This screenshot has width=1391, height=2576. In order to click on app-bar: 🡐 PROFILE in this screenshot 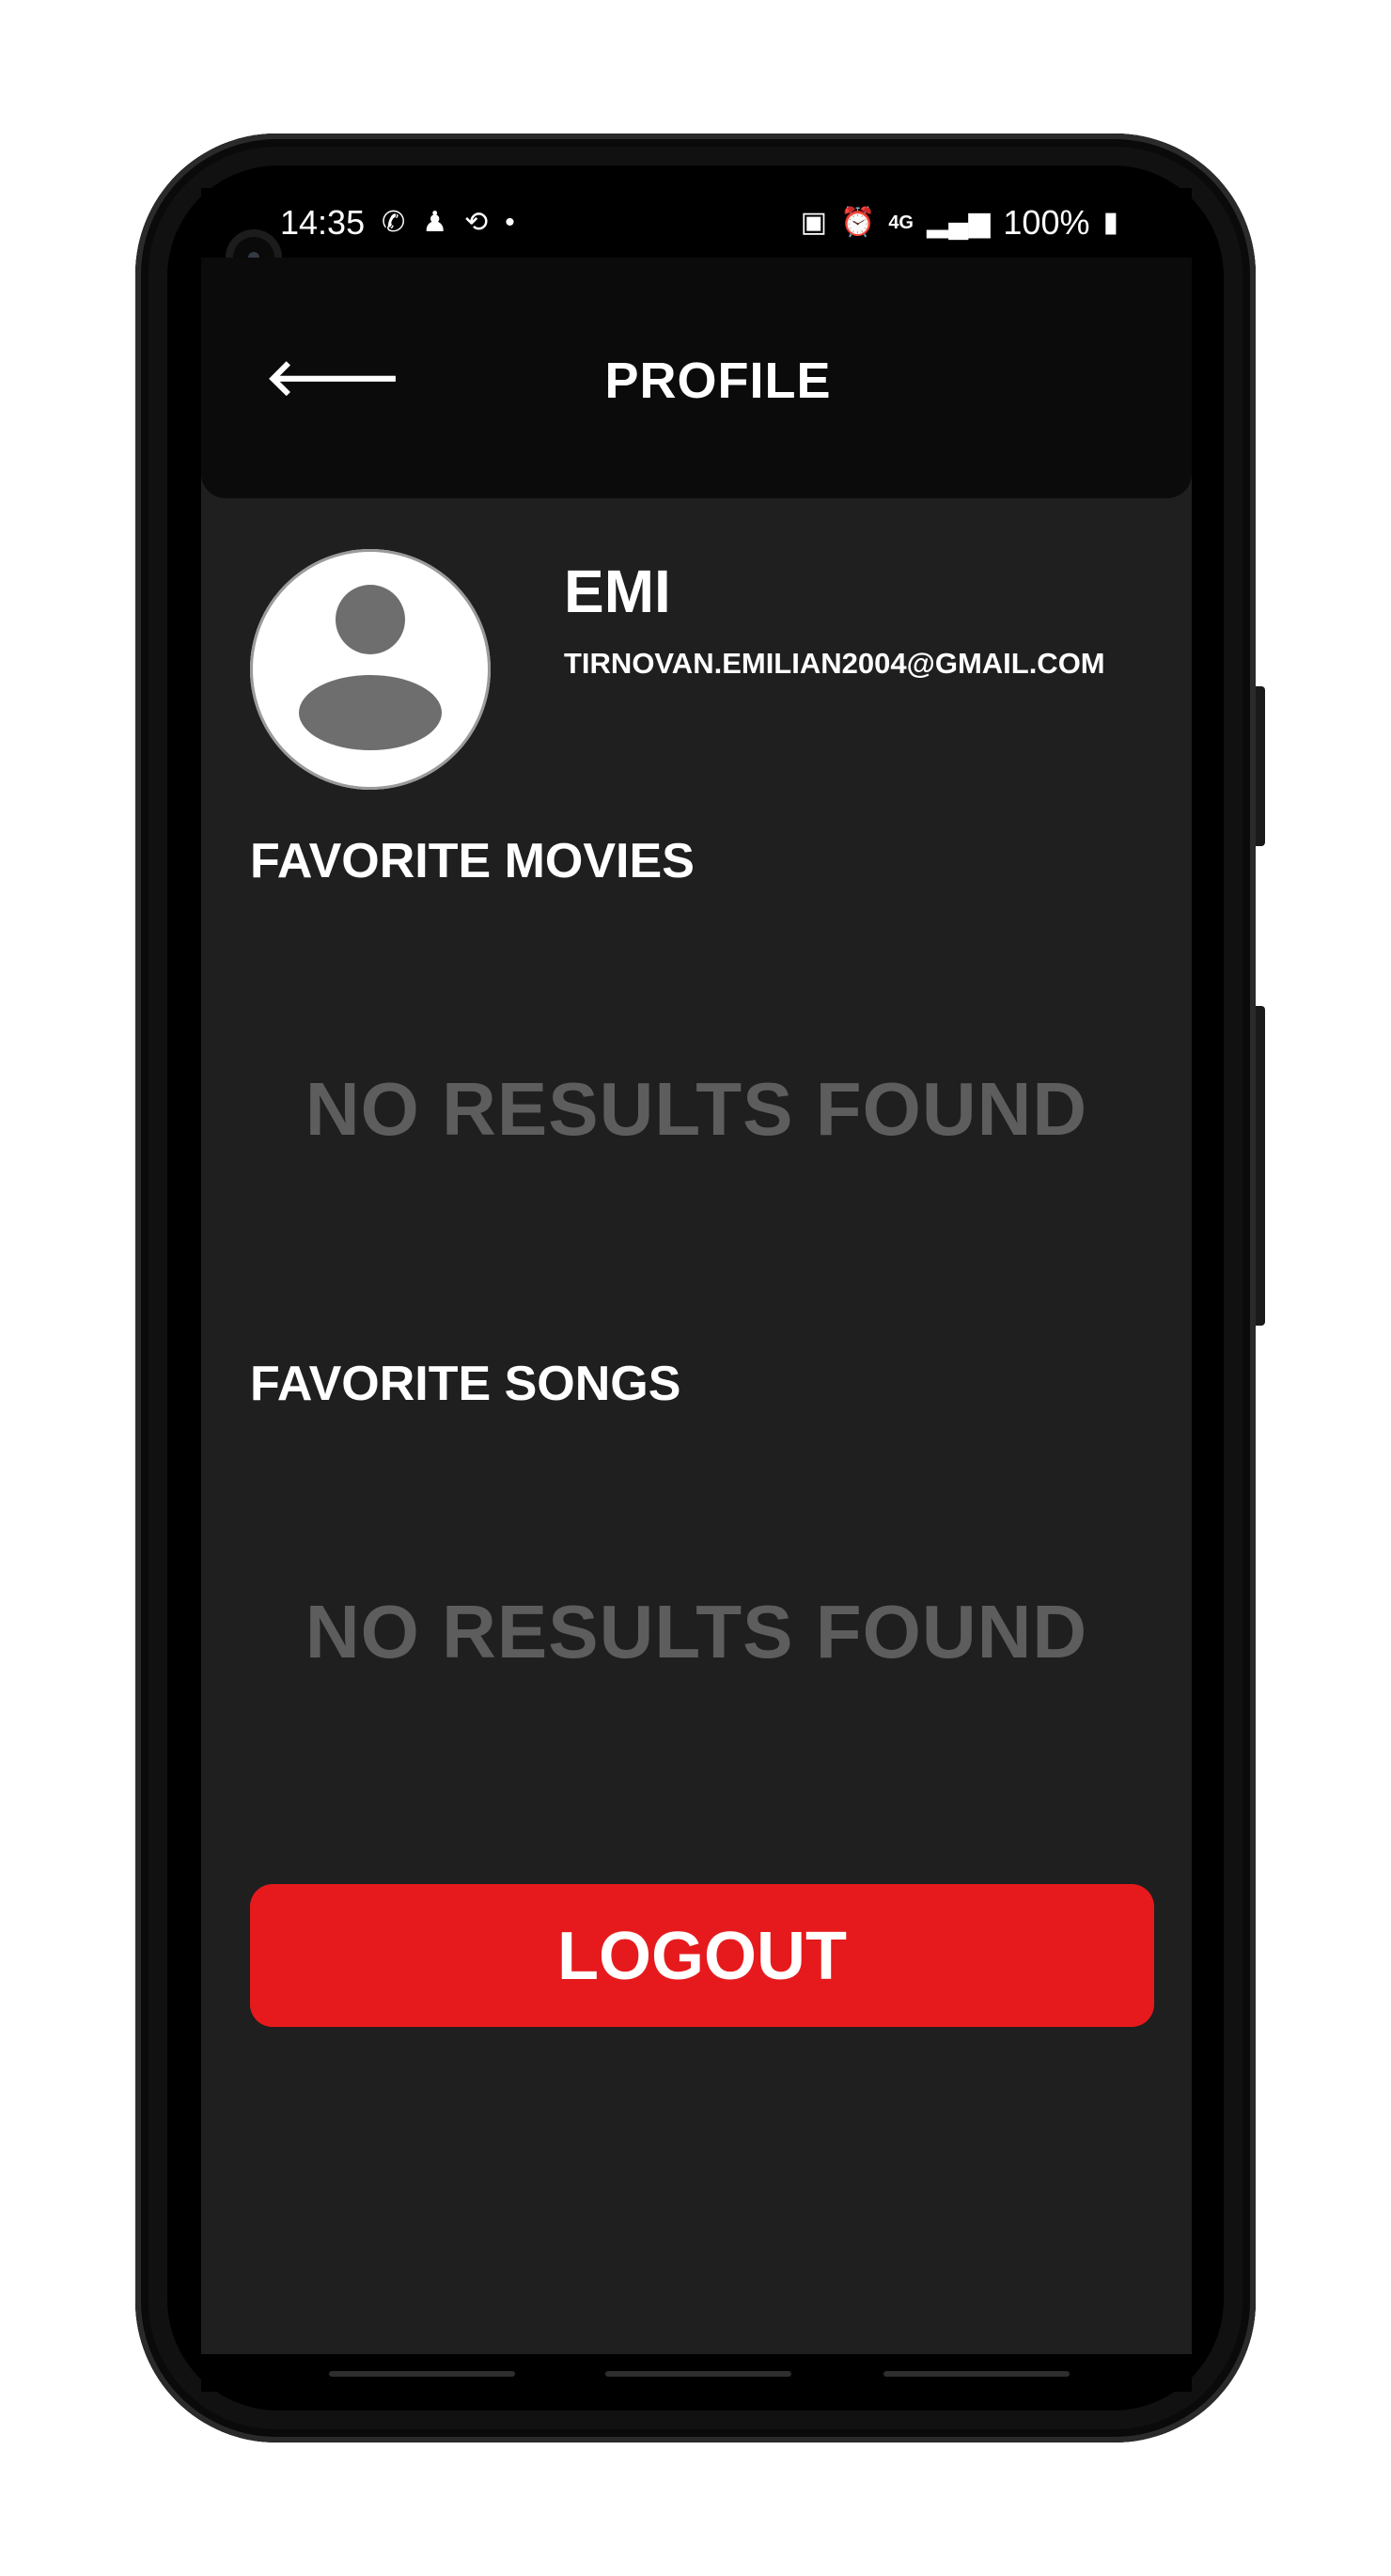, I will do `click(696, 378)`.